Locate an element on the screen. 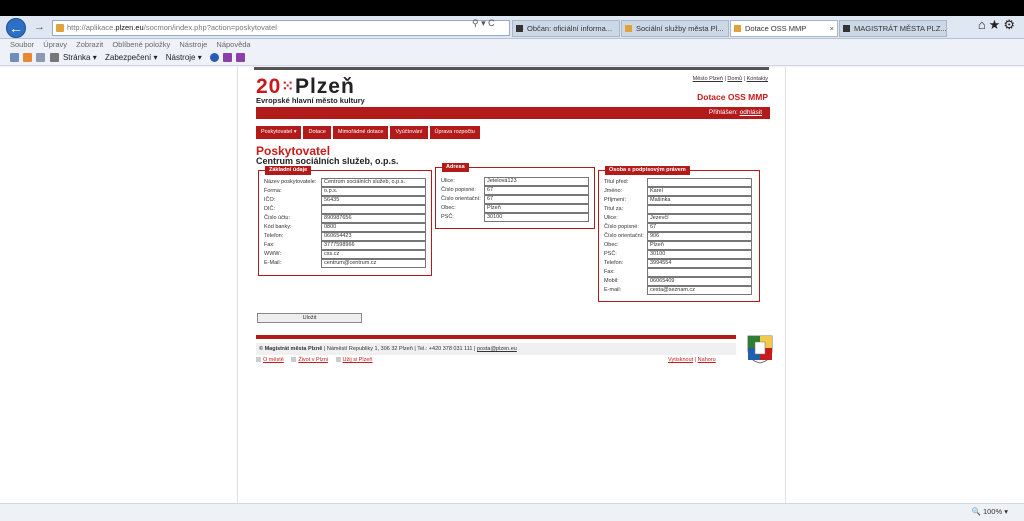 The width and height of the screenshot is (1024, 521). menu-uprava-rozpoctu: Úprava rozpočtu is located at coordinates (454, 132).